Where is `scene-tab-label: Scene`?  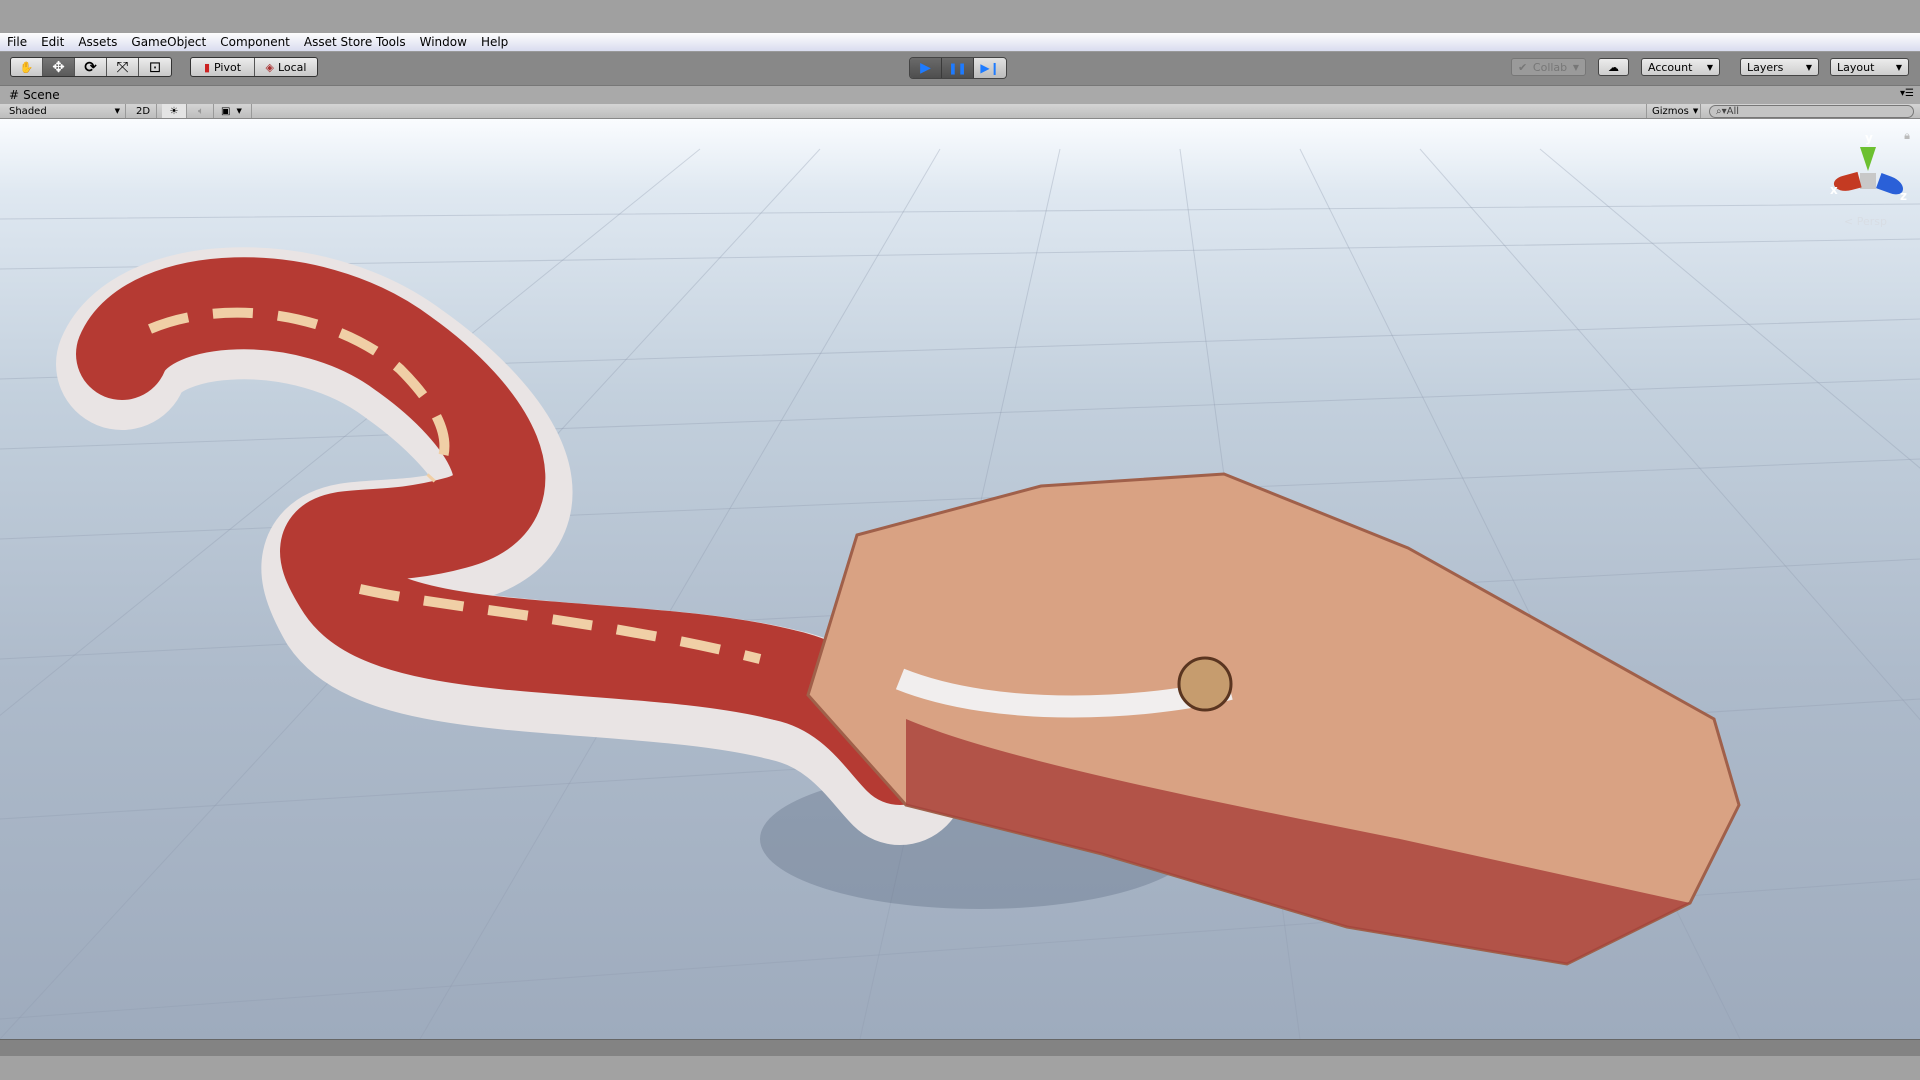 scene-tab-label: Scene is located at coordinates (41, 95).